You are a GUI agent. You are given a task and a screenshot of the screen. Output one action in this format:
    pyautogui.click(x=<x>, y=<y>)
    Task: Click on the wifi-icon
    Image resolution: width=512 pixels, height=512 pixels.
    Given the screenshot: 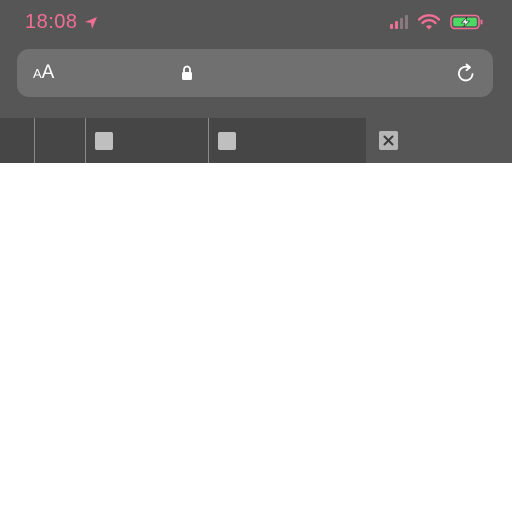 What is the action you would take?
    pyautogui.click(x=429, y=22)
    